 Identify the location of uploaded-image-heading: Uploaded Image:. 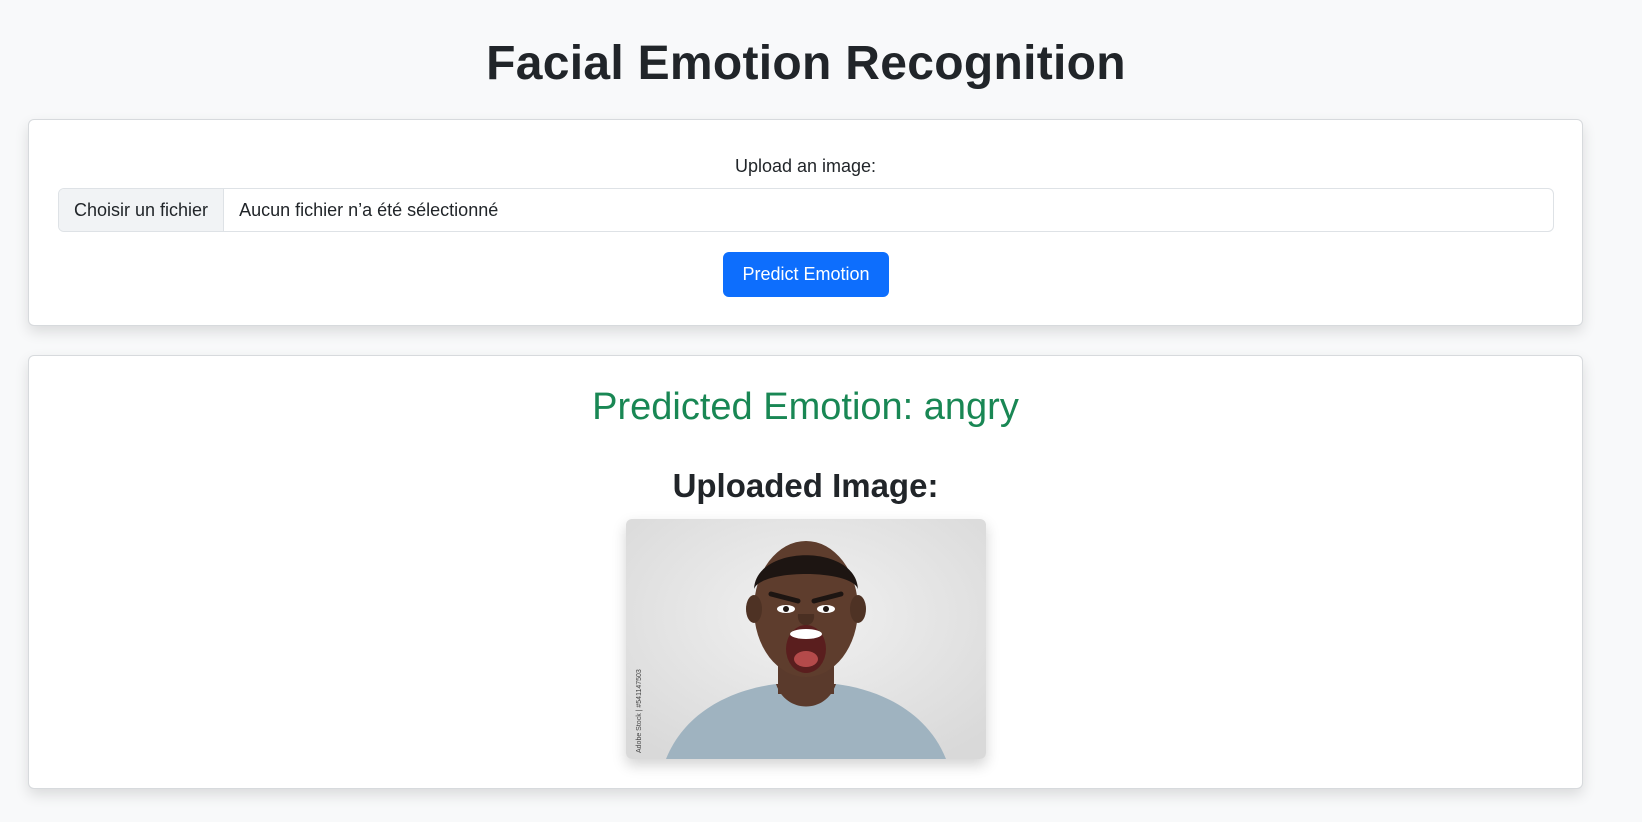
(805, 485).